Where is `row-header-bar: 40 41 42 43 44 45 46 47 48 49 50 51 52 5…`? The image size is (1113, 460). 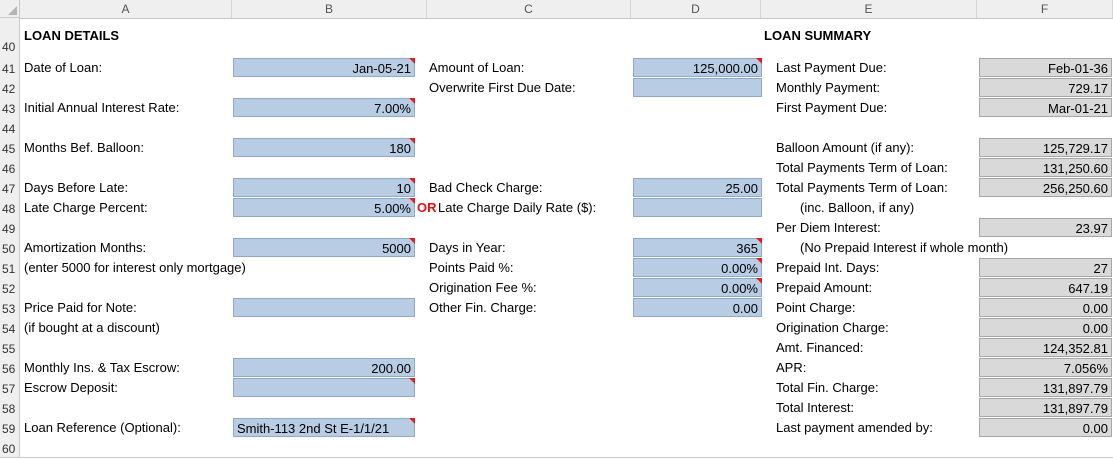
row-header-bar: 40 41 42 43 44 45 46 47 48 49 50 51 52 5… is located at coordinates (10, 237).